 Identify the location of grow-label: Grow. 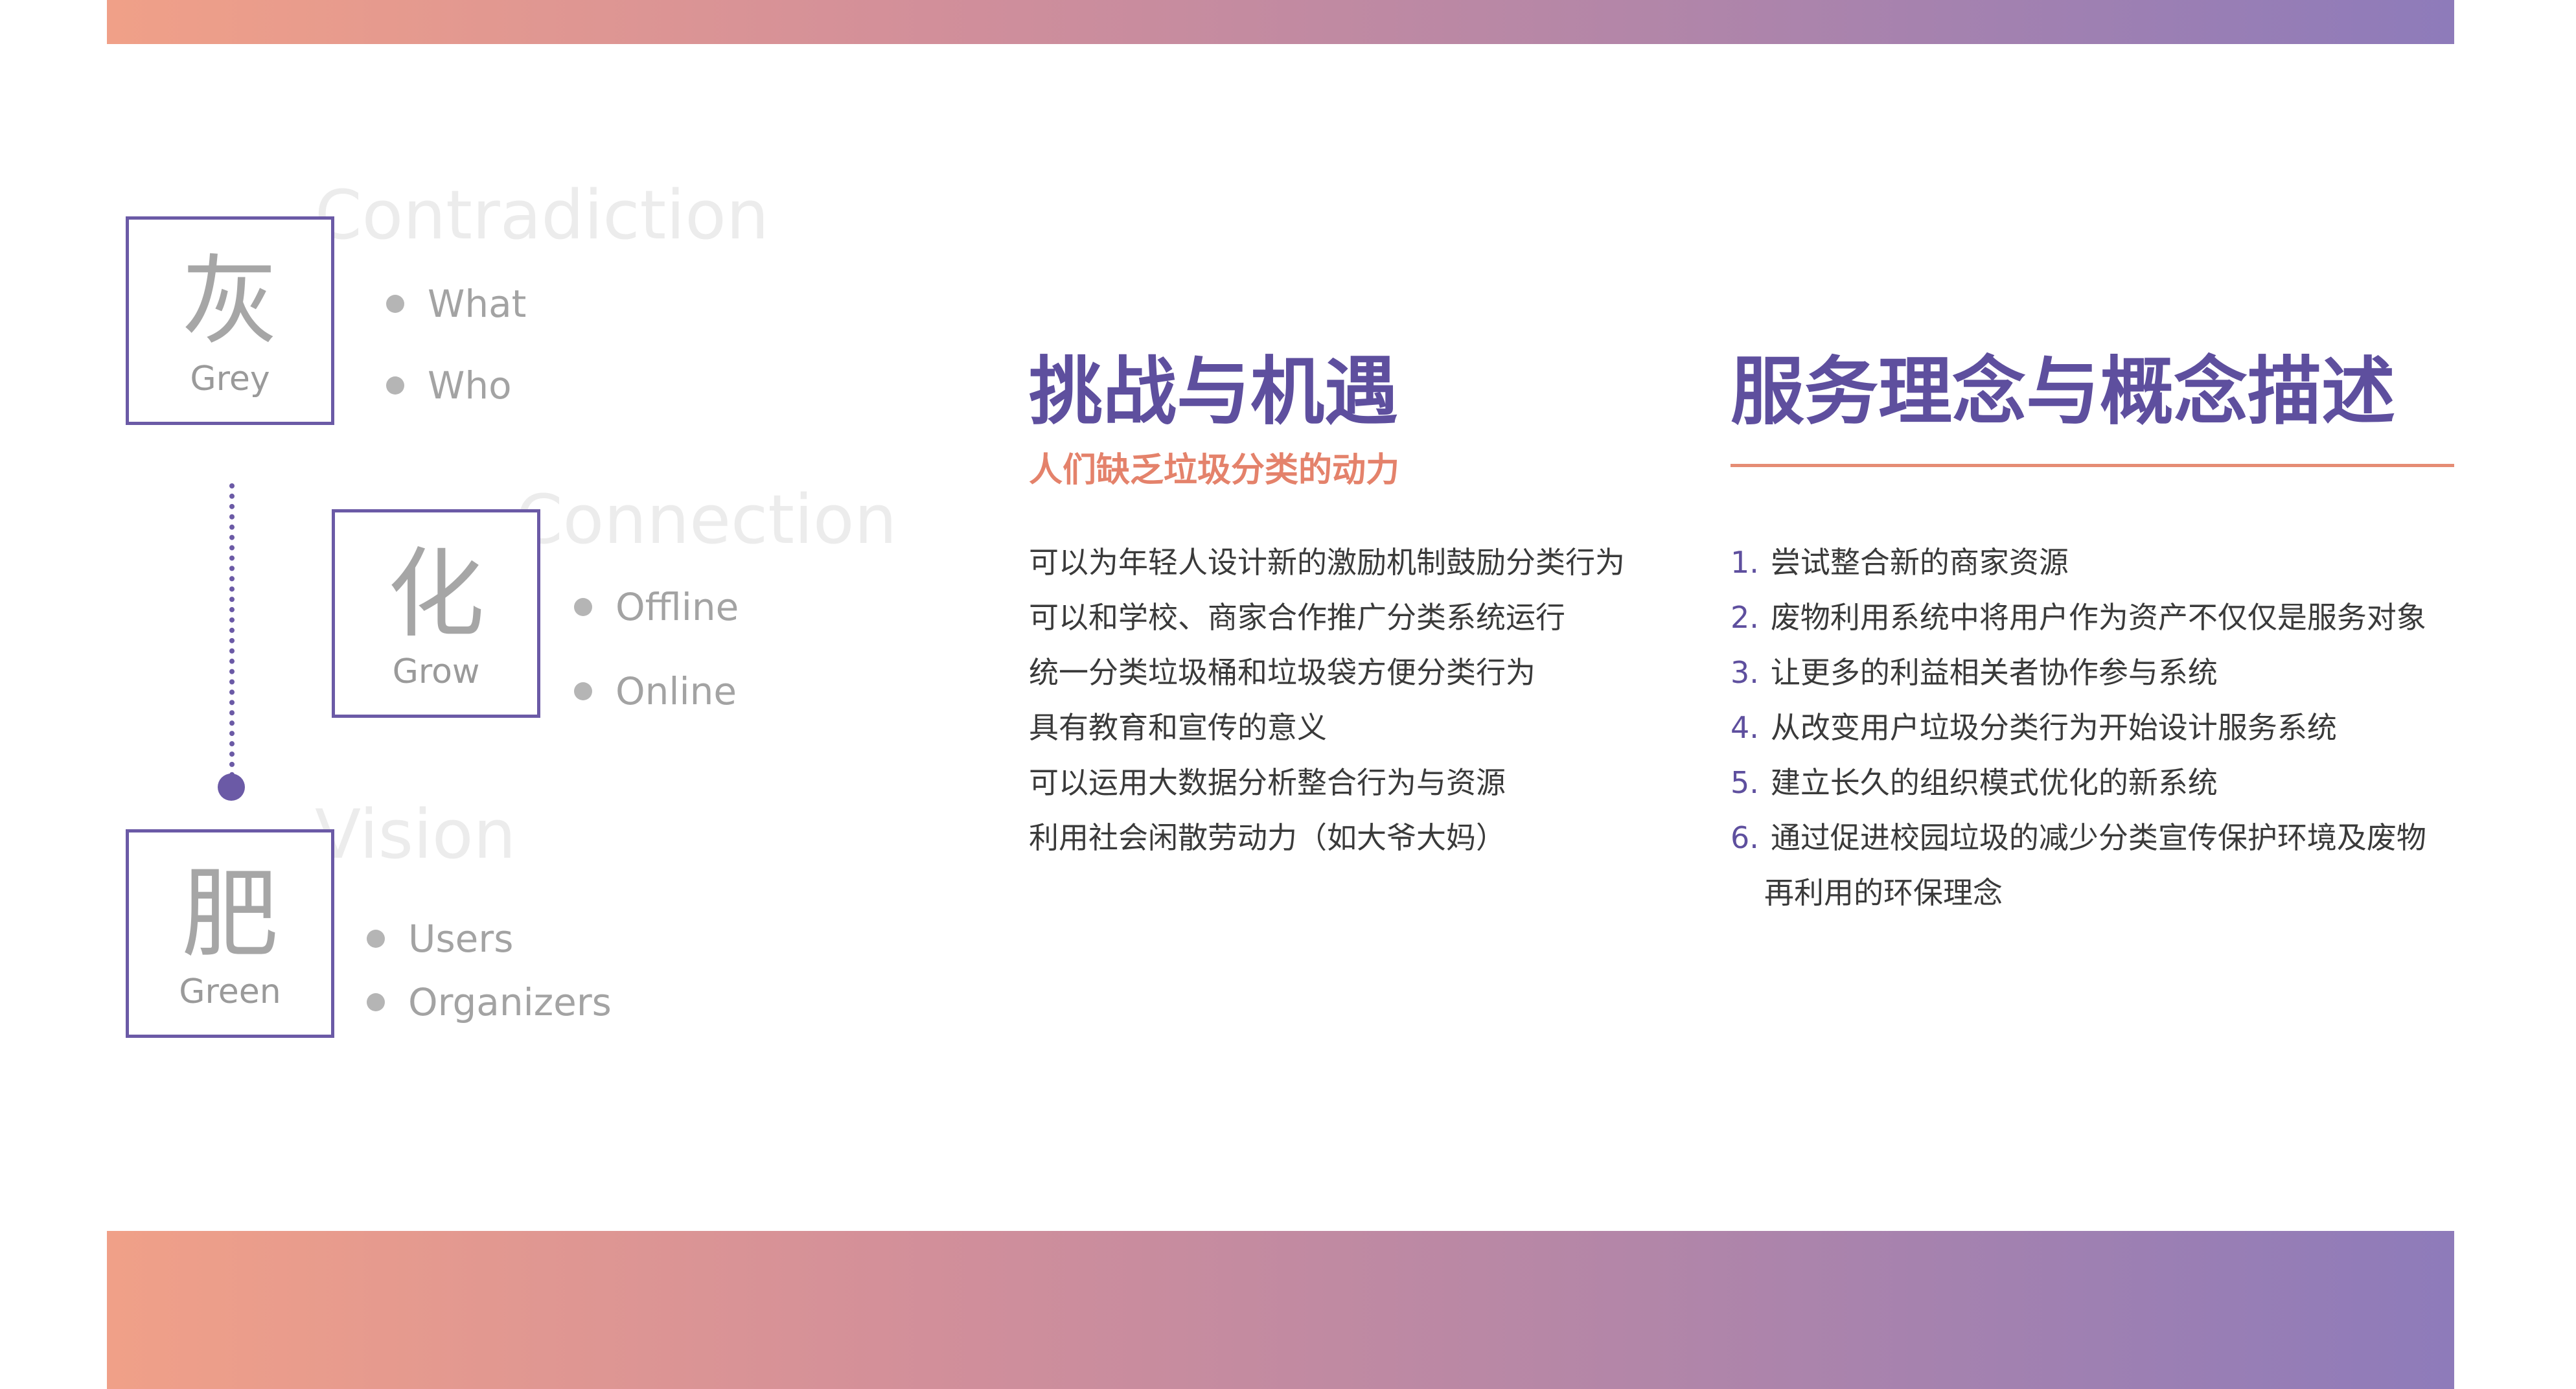
(436, 671).